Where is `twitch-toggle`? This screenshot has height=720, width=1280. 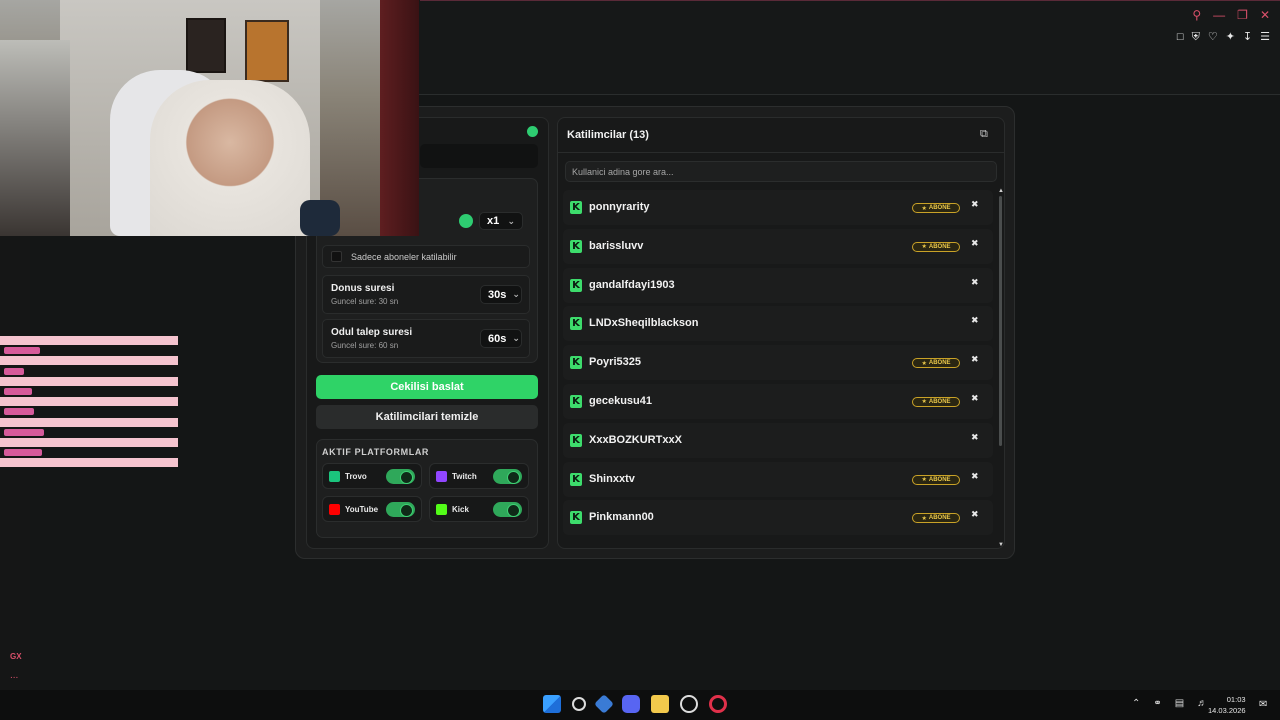 twitch-toggle is located at coordinates (507, 476).